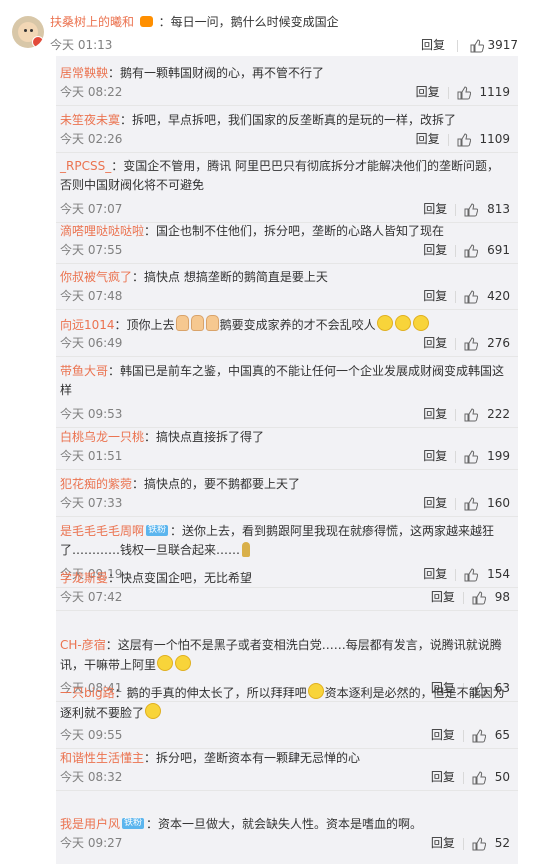 This screenshot has height=864, width=538. Describe the element at coordinates (487, 503) in the screenshot. I see `like-button: 160` at that location.